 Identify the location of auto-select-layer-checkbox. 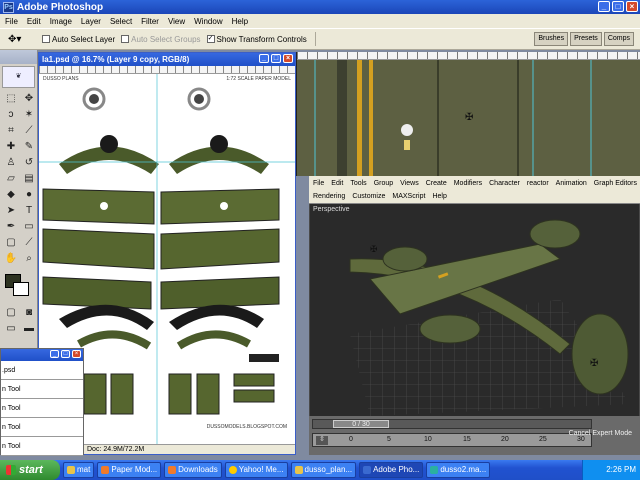
(46, 39).